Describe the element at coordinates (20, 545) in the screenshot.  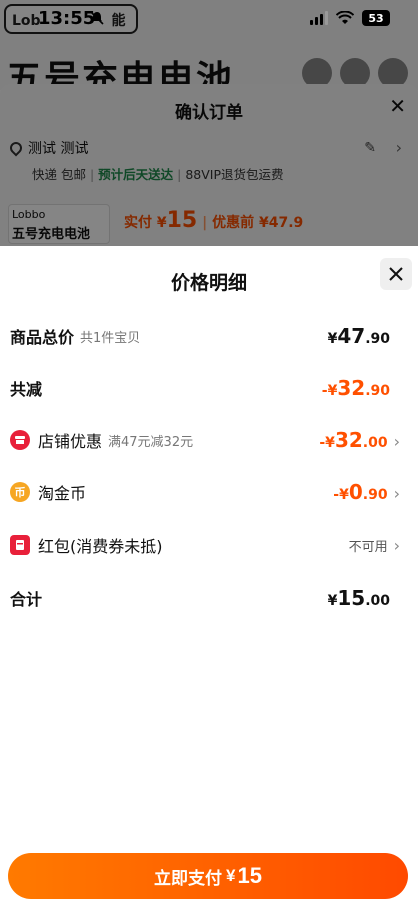
I see `red-packet-icon` at that location.